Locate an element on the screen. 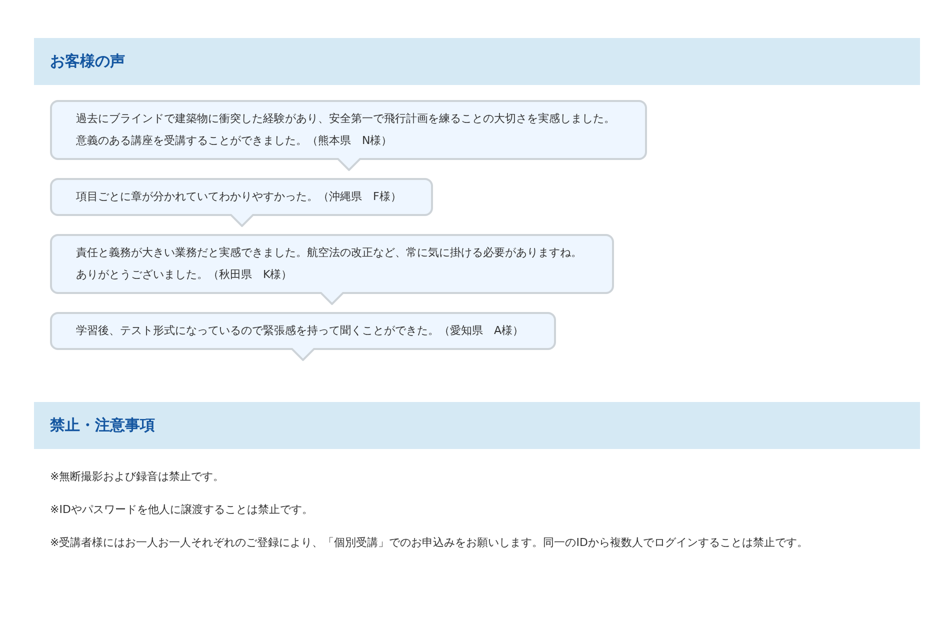  section-heading: 禁止・注意事項 is located at coordinates (477, 425).